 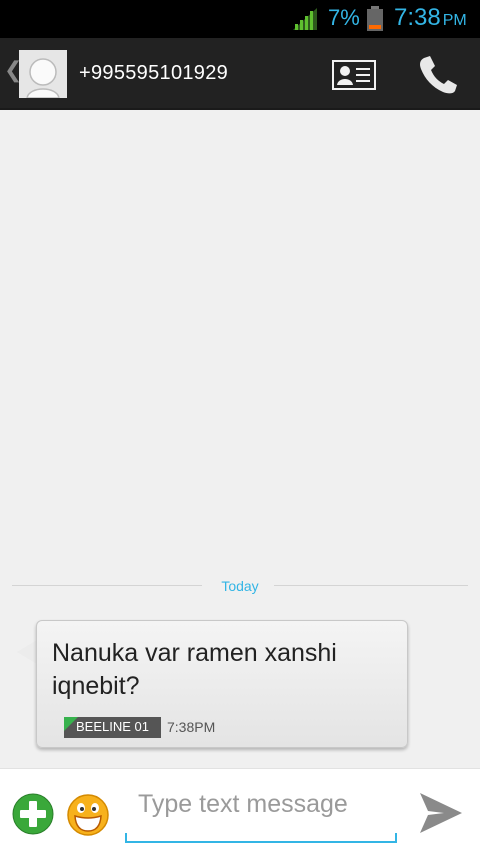 What do you see at coordinates (375, 18) in the screenshot?
I see `battery-icon` at bounding box center [375, 18].